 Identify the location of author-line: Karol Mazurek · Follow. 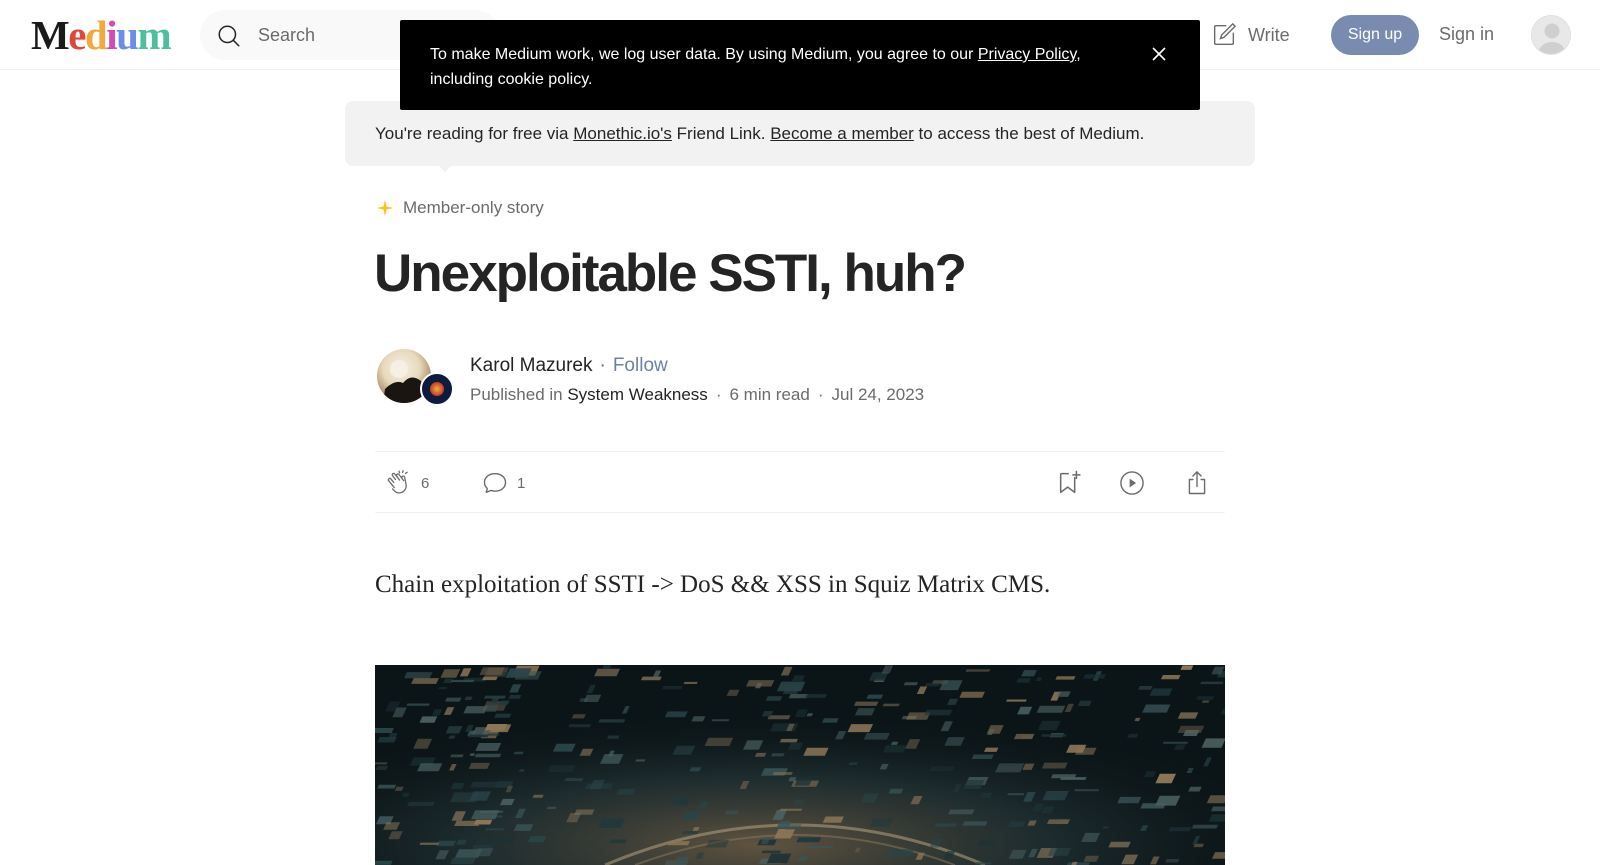
(569, 366).